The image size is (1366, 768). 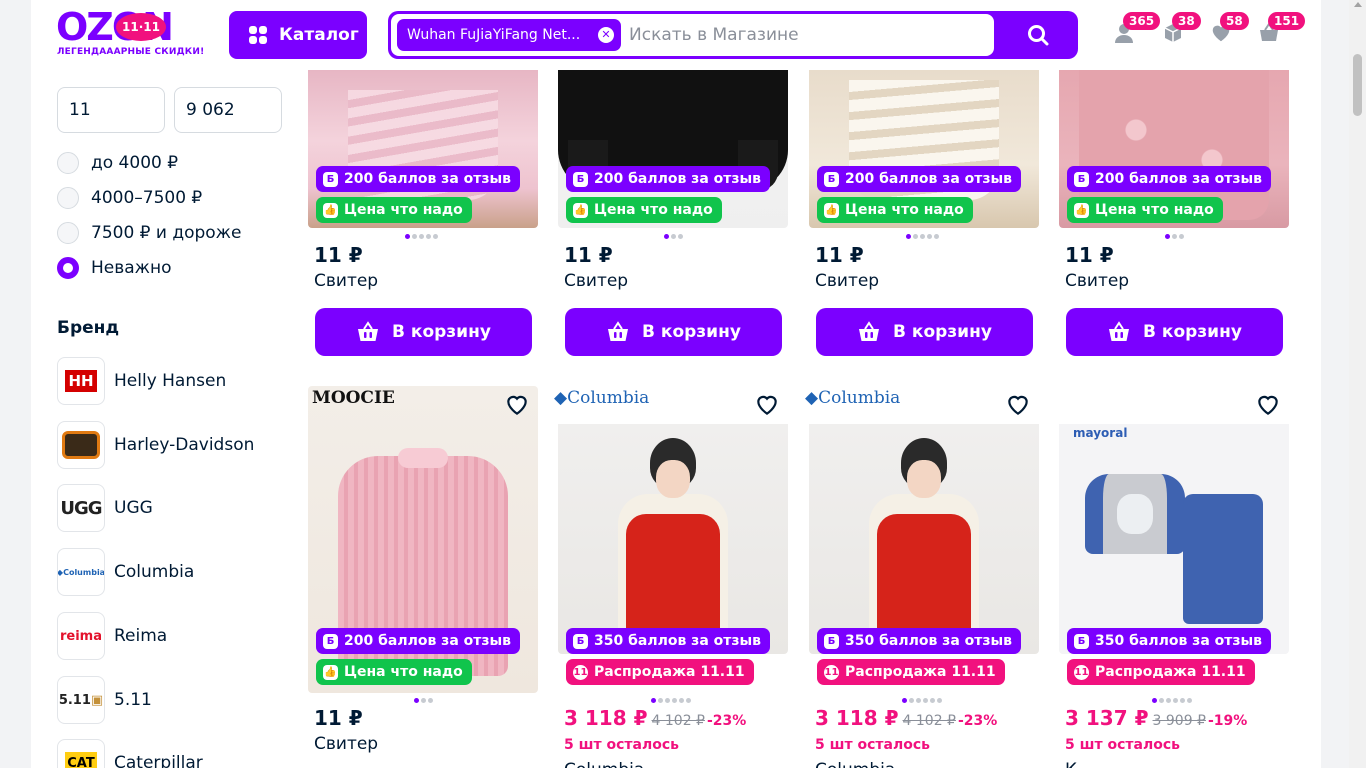 I want to click on search-icon, so click(x=1038, y=35).